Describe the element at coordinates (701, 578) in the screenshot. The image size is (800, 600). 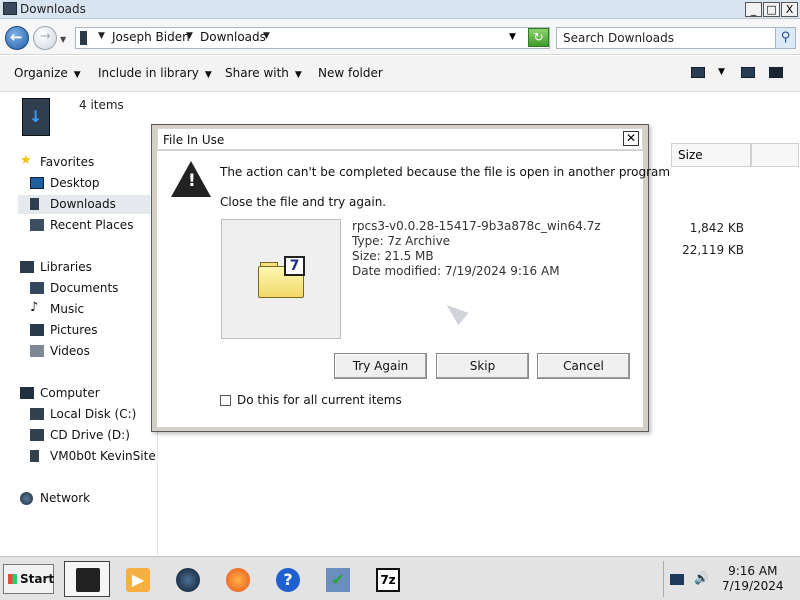
I see `volume-tray-icon: 🔊` at that location.